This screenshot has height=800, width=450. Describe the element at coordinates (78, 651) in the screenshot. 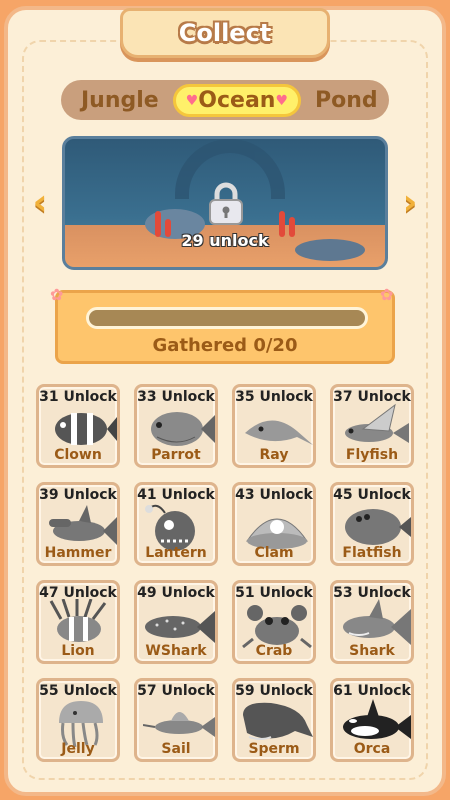

I see `creature-name: Lion` at that location.